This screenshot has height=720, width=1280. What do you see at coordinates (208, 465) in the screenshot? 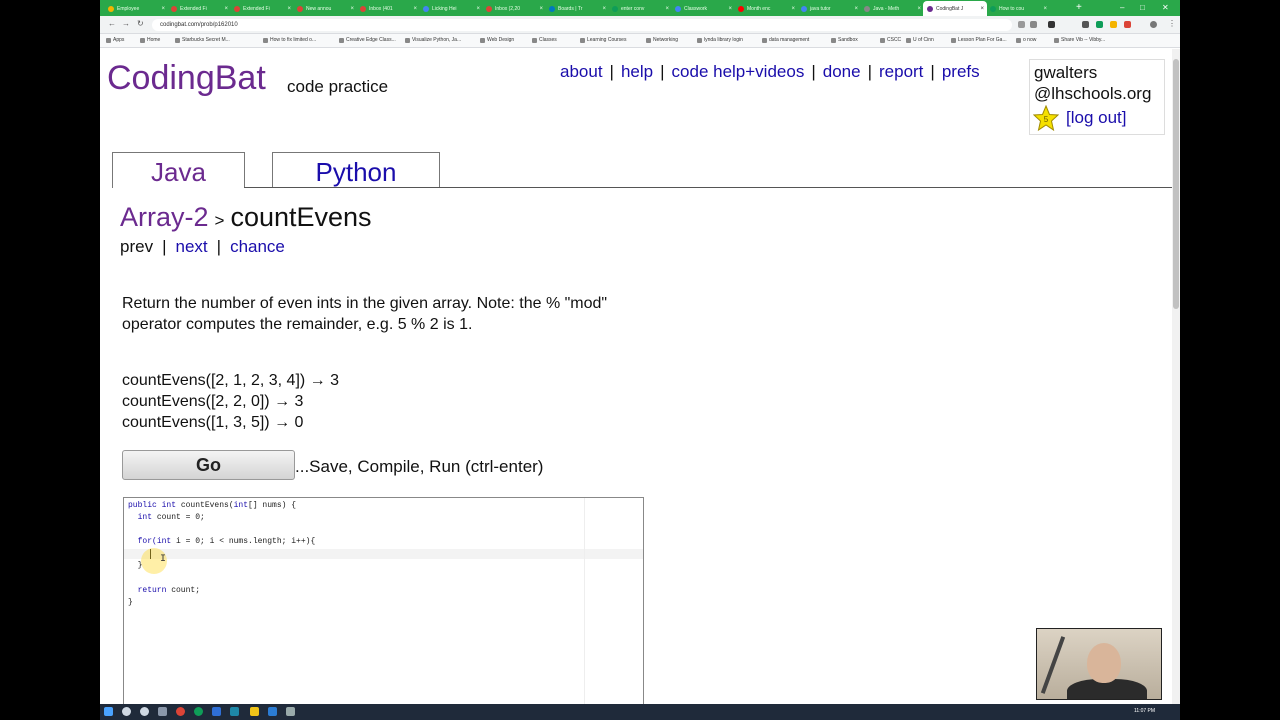
I see `go-button: Go` at bounding box center [208, 465].